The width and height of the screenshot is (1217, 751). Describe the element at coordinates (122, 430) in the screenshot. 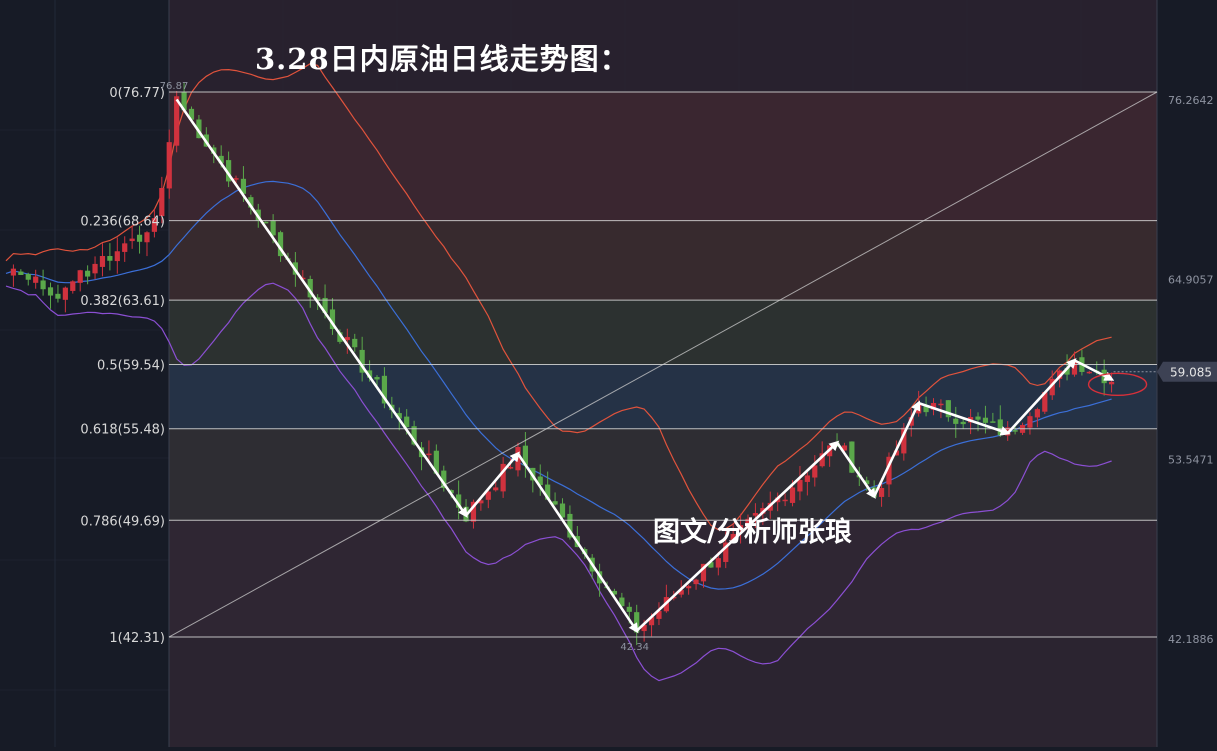

I see `fib-level-label: 0.618(55.48)` at that location.